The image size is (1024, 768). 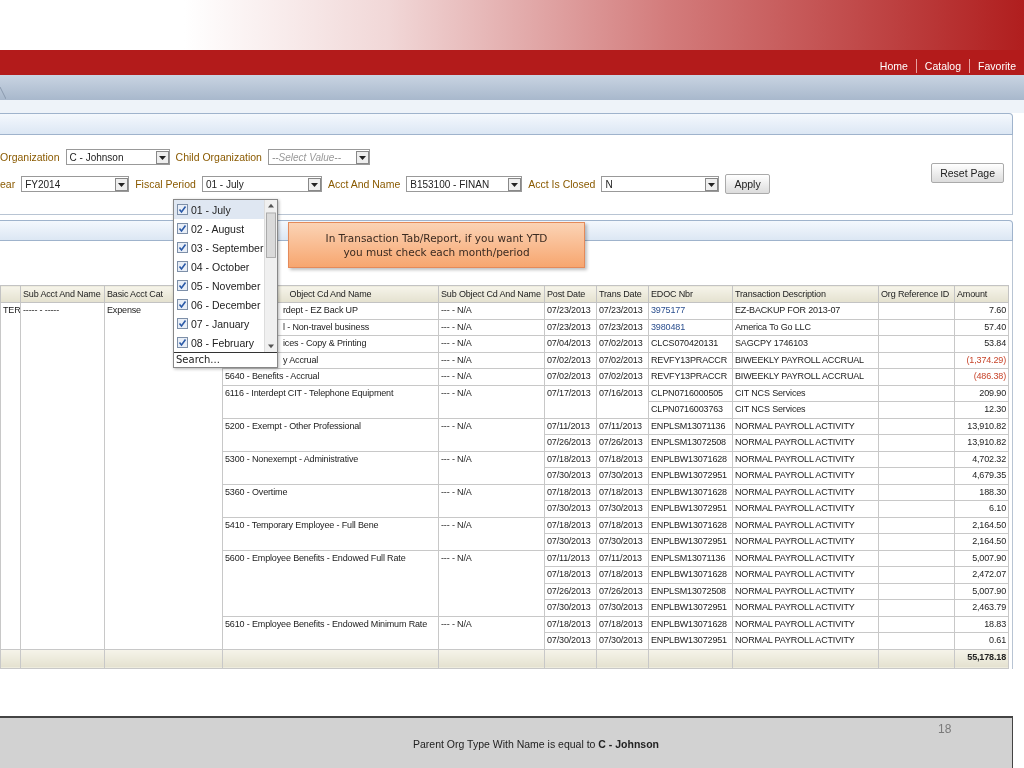 I want to click on table-cell: CIT NCS Services, so click(x=805, y=393).